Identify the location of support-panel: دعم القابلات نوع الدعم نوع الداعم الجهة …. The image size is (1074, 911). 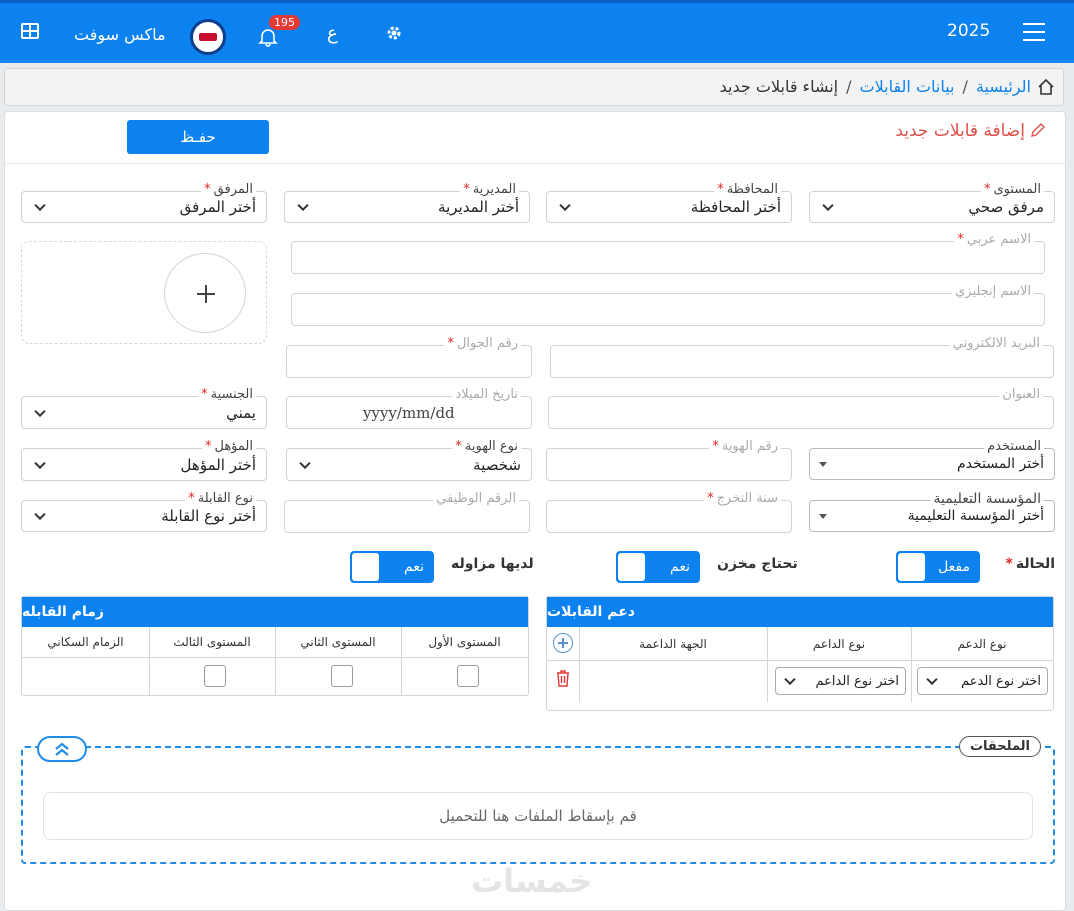
(800, 653).